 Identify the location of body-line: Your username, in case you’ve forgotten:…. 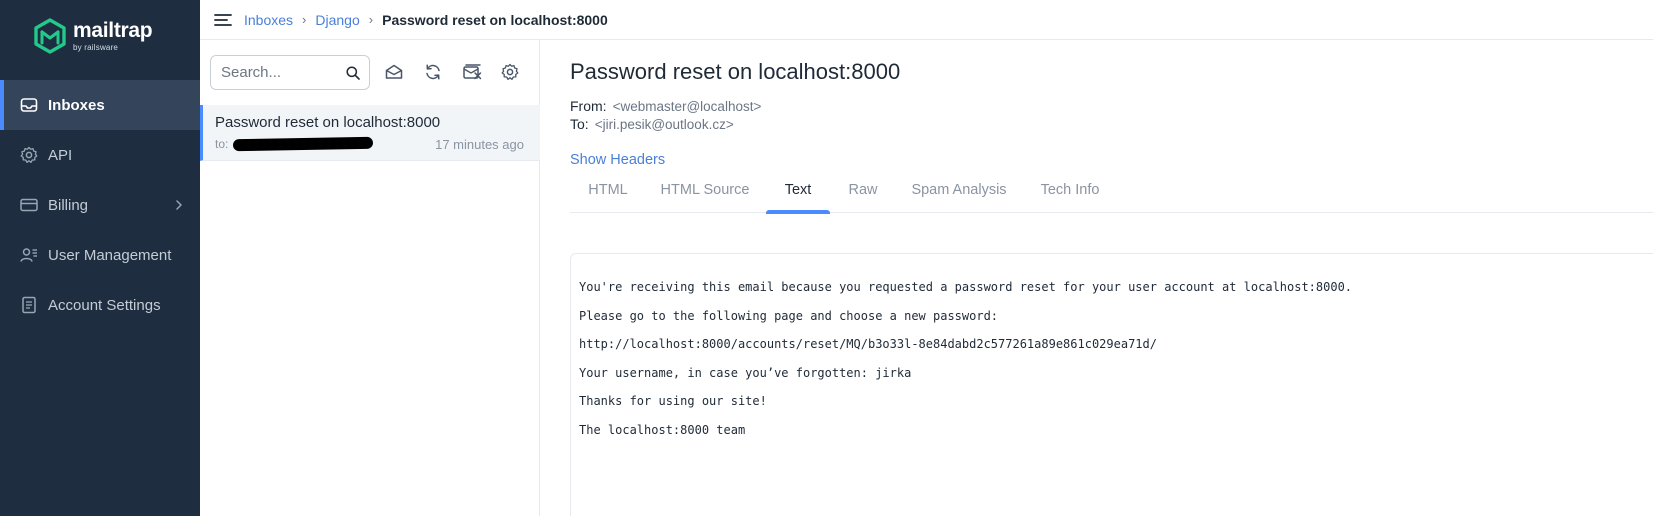
(745, 372).